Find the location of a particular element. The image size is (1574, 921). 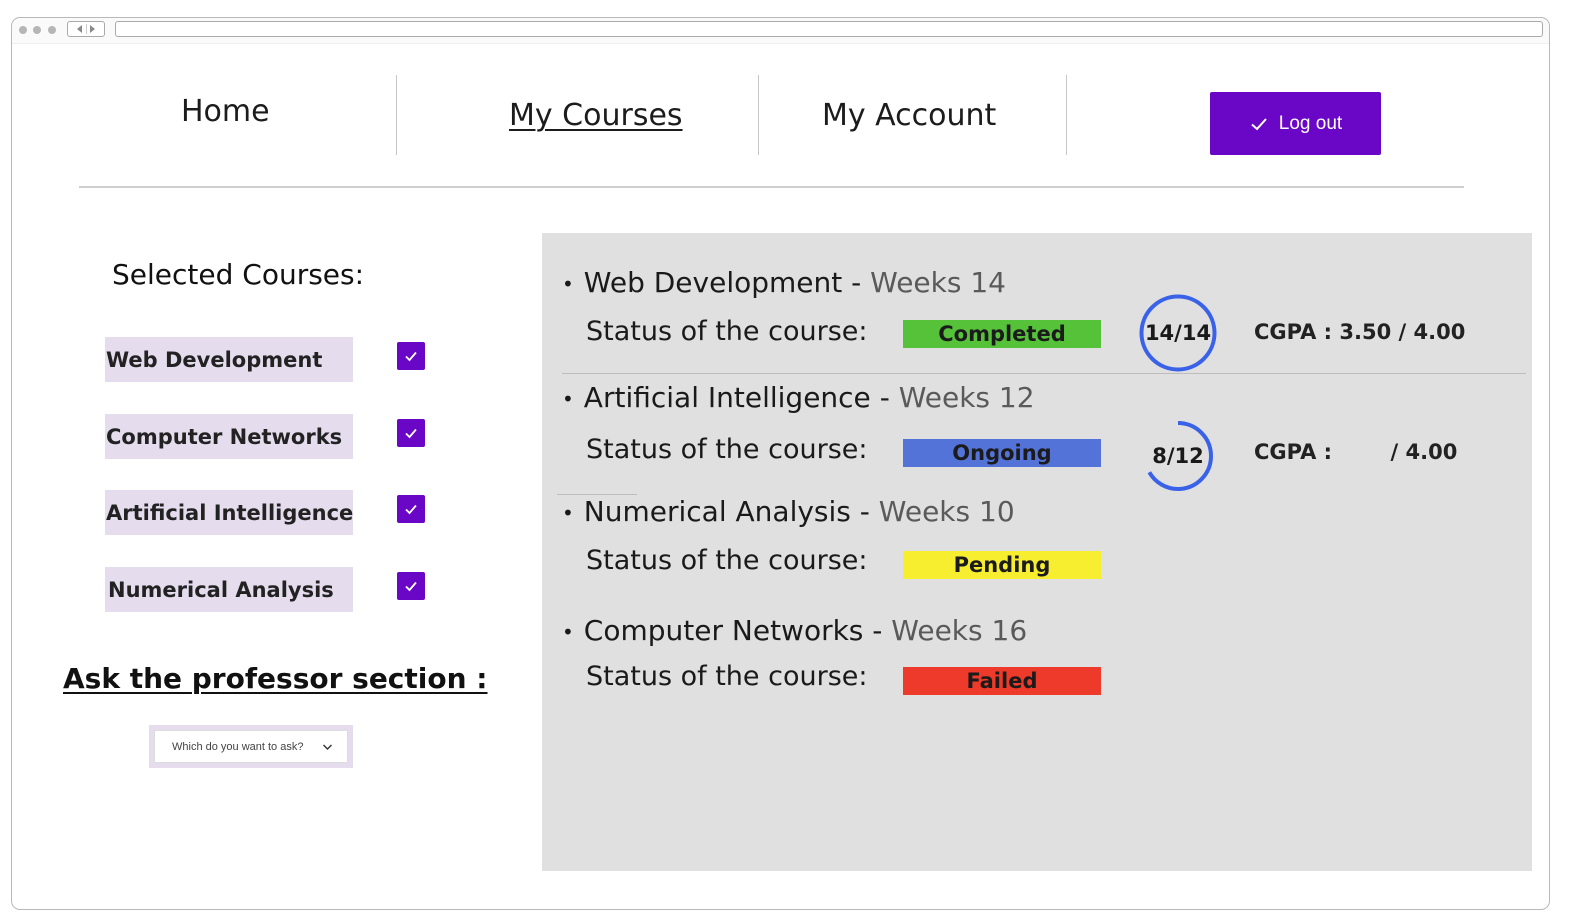

ask-professor-select-wrapper: Which do you want to ask? is located at coordinates (251, 746).